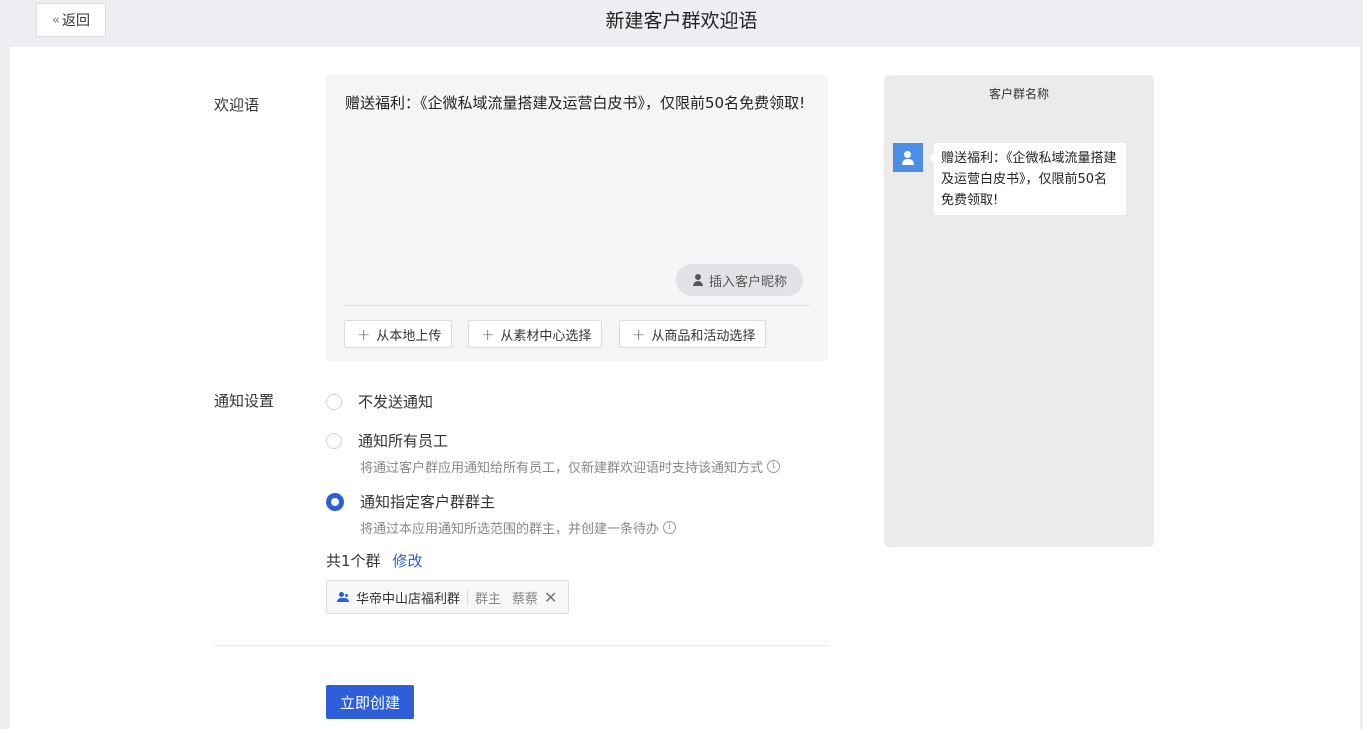  Describe the element at coordinates (370, 702) in the screenshot. I see `create-button: 立即创建` at that location.